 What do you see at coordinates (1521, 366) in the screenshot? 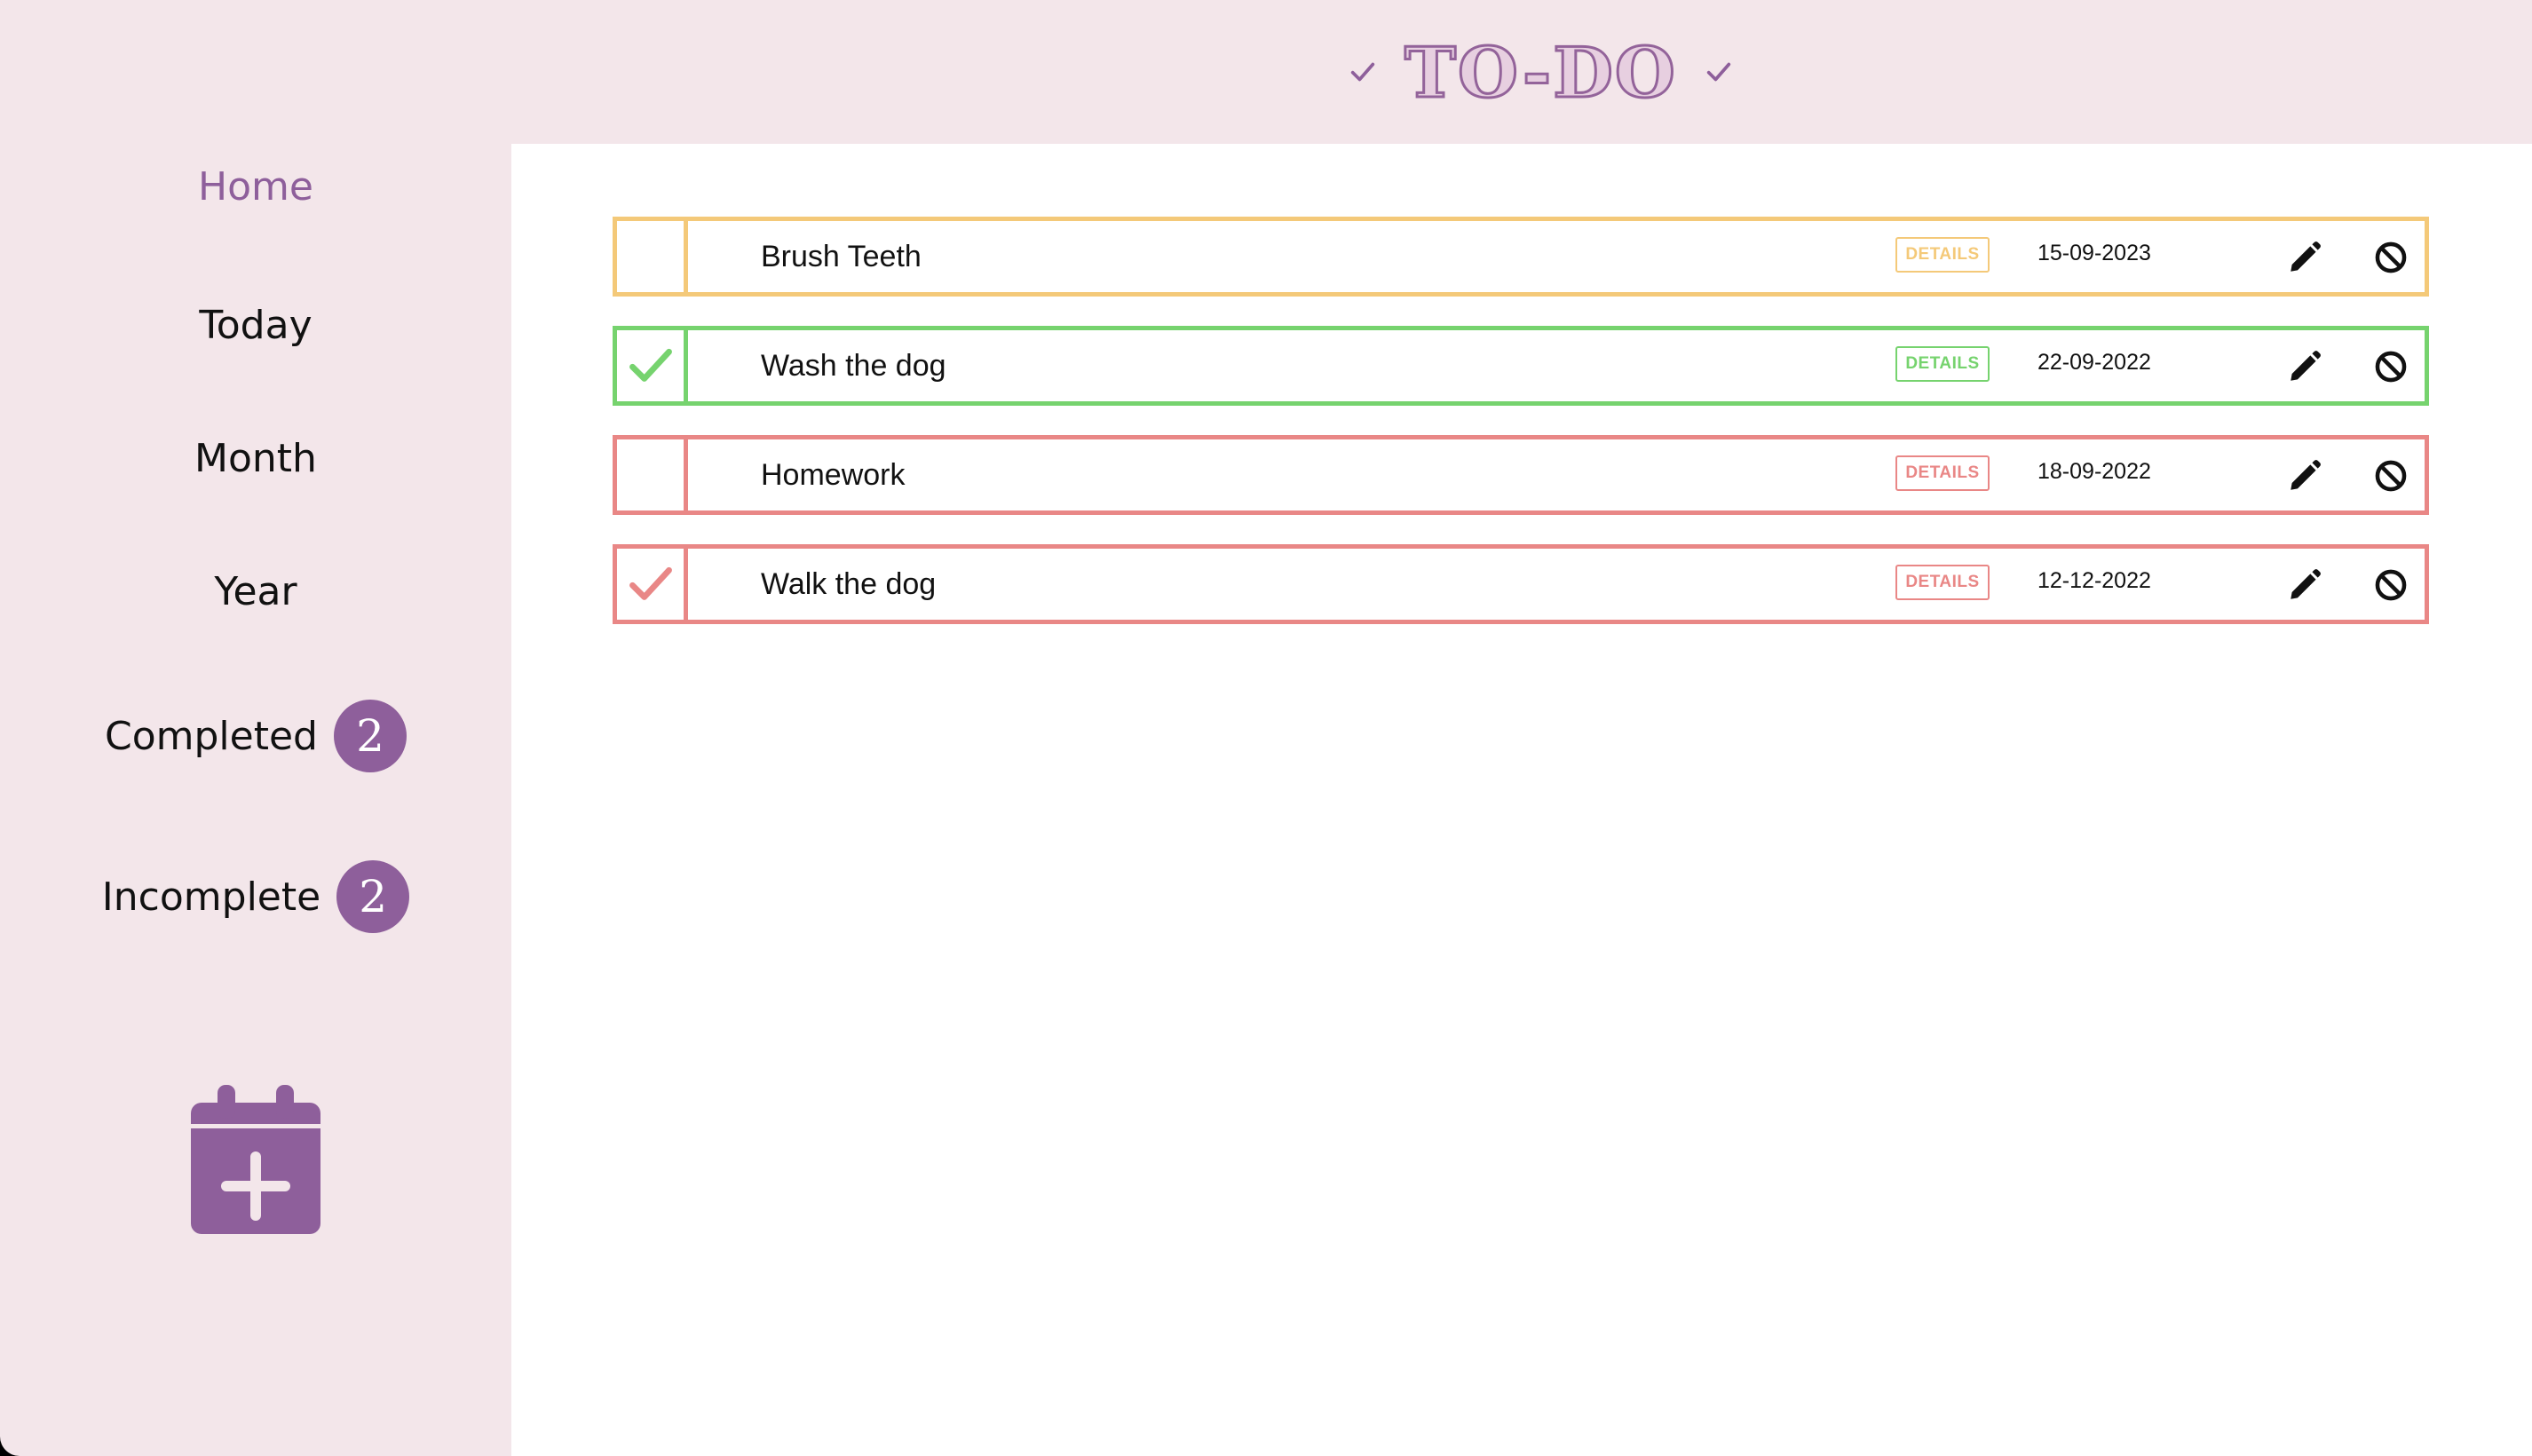
I see `task-row: Wash the dog DETAILS 22-09-2022` at bounding box center [1521, 366].